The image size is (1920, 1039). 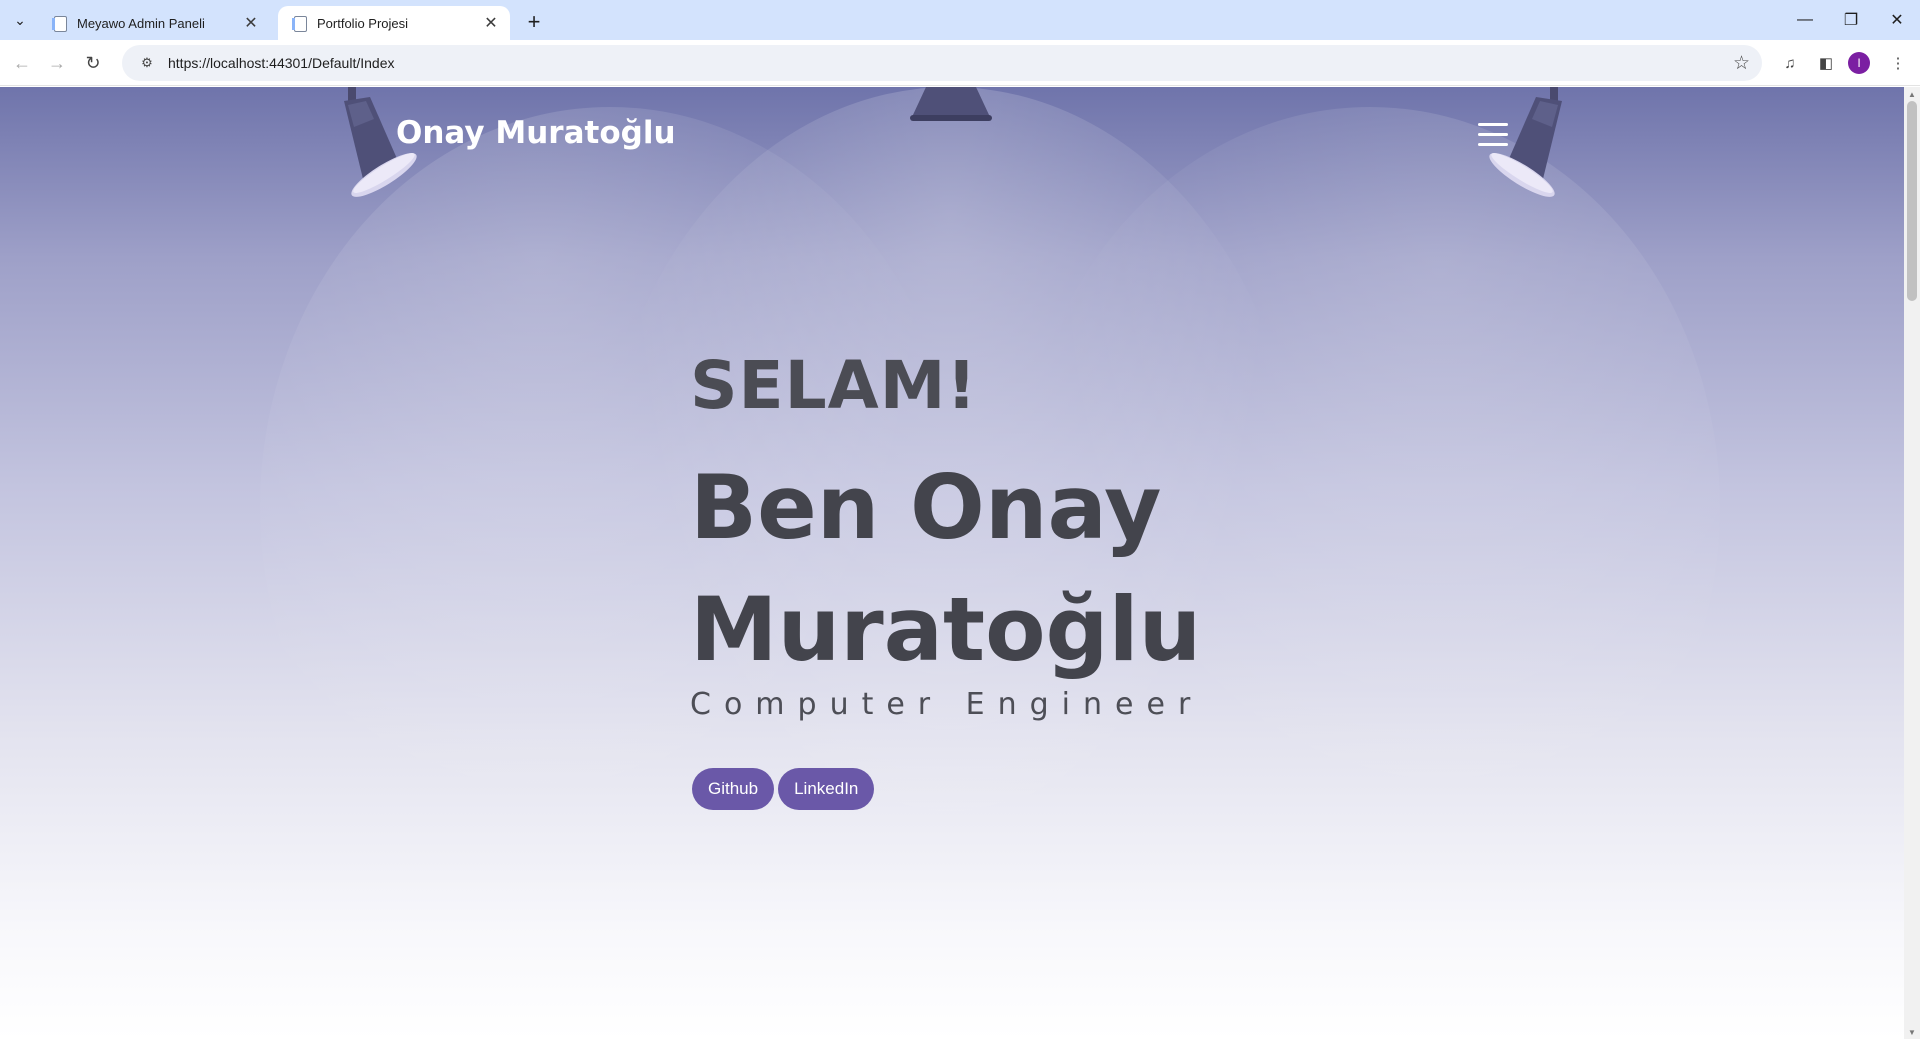 What do you see at coordinates (733, 789) in the screenshot?
I see `github-button: Github` at bounding box center [733, 789].